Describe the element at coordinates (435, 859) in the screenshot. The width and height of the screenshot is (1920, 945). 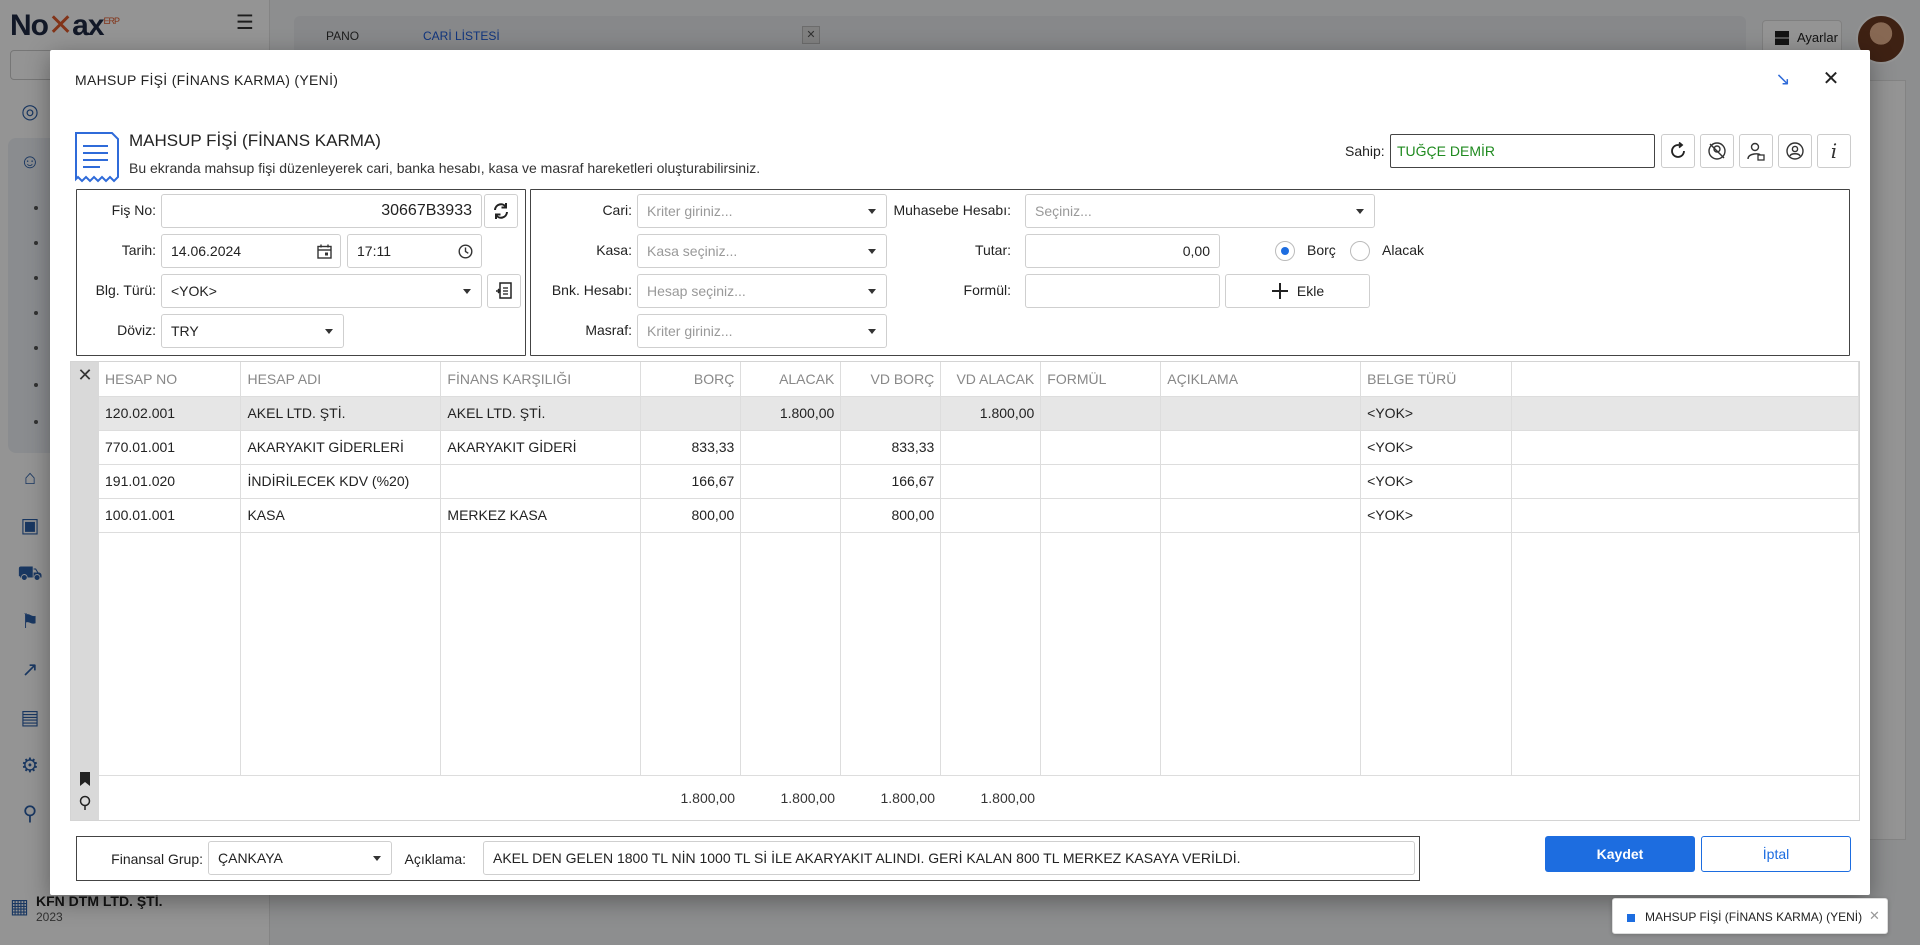
I see `aciklama-label: Açıklama:` at that location.